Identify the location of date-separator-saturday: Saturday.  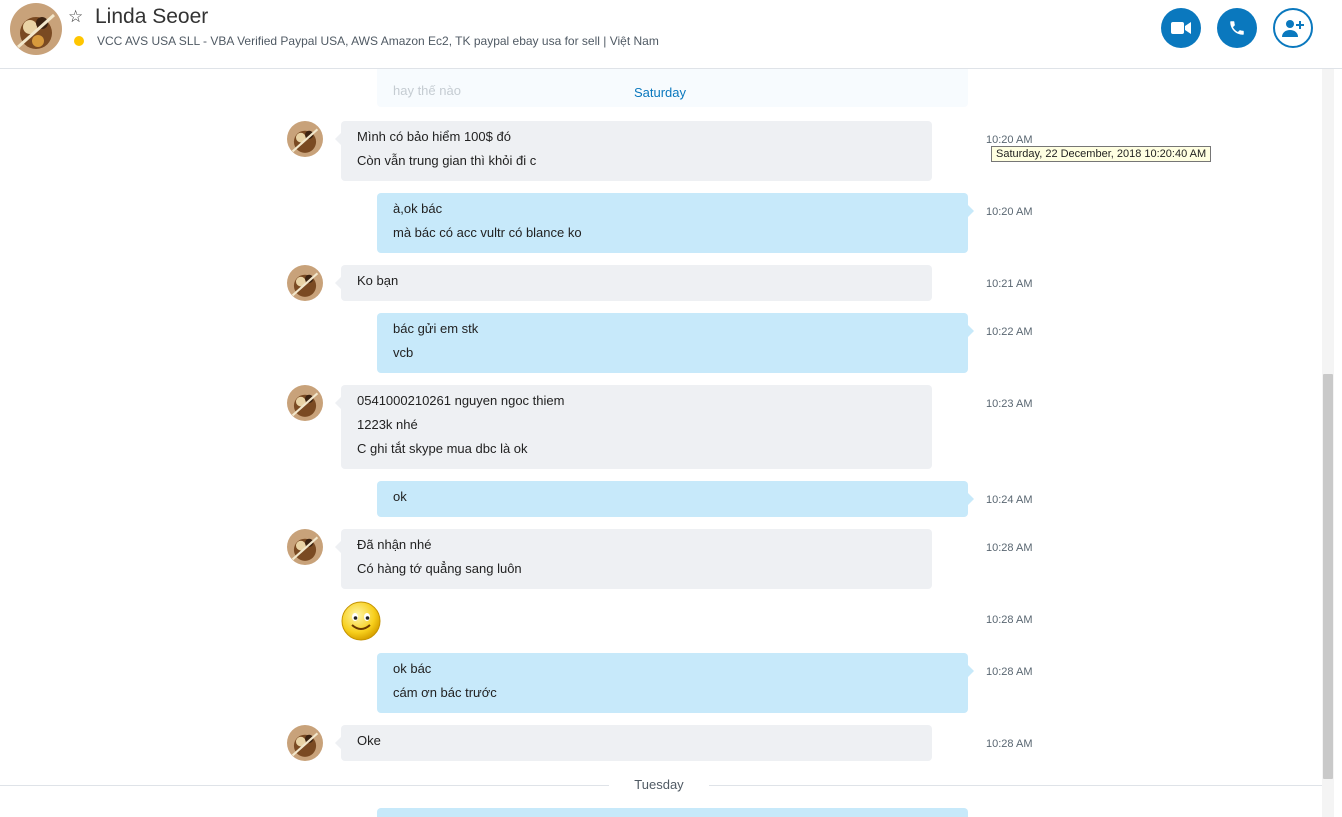
(660, 92).